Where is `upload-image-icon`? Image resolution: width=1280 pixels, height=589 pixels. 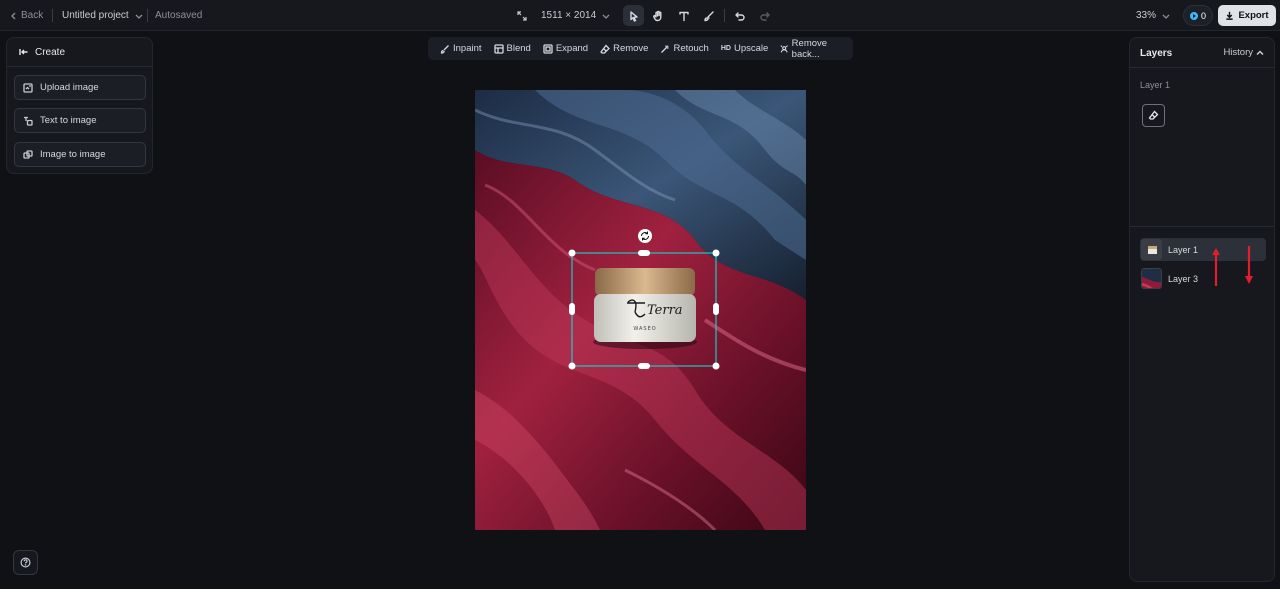
upload-image-icon is located at coordinates (28, 87).